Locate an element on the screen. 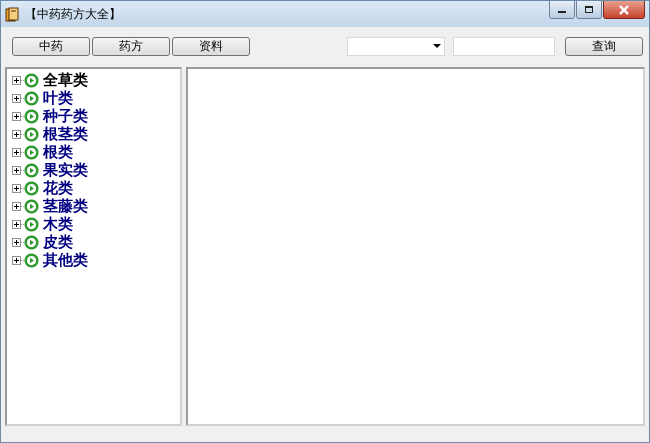 This screenshot has height=443, width=650. book-icon is located at coordinates (12, 14).